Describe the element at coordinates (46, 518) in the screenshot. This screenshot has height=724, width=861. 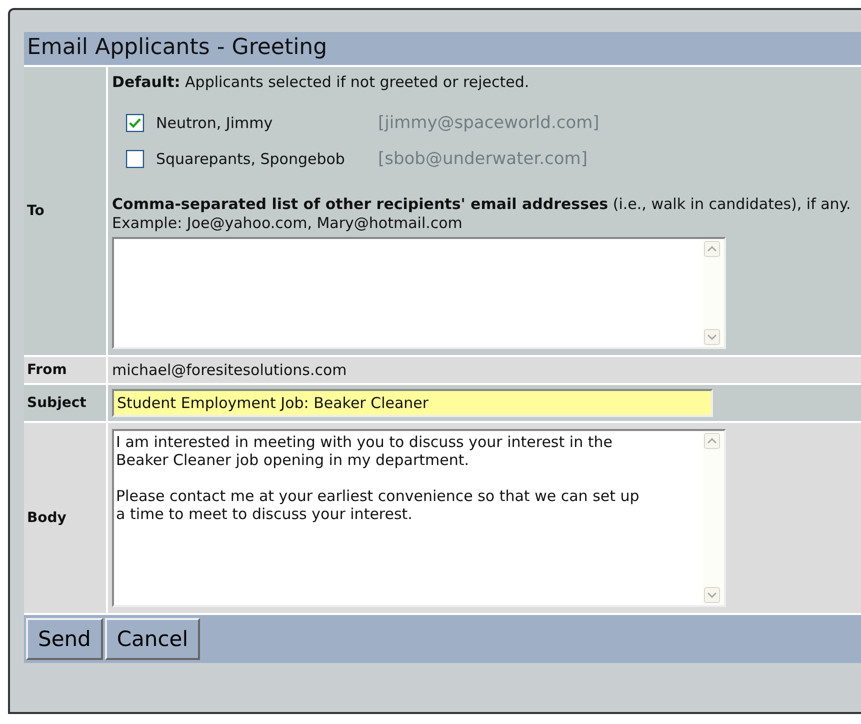
I see `field-label: Body` at that location.